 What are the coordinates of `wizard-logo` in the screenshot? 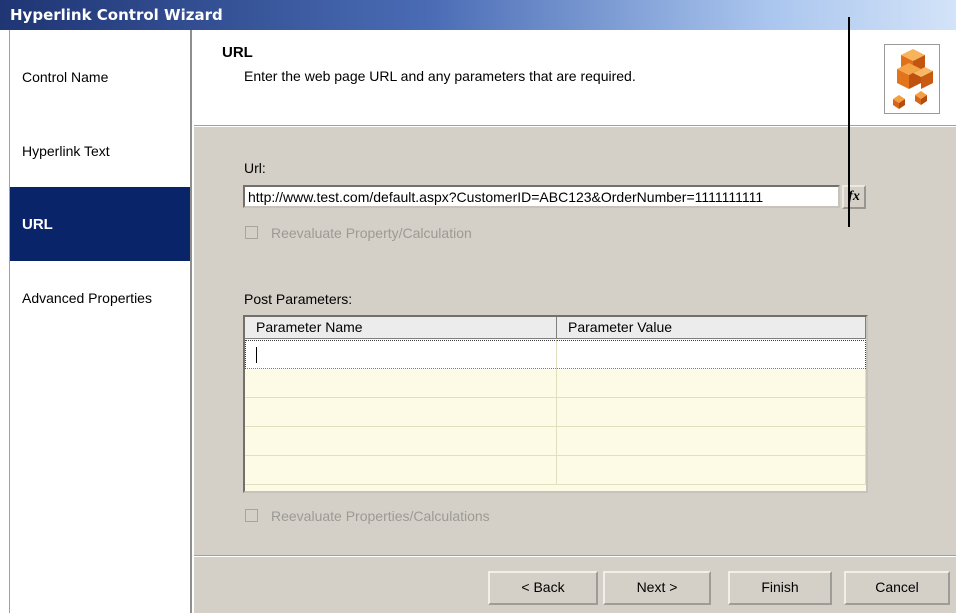 It's located at (912, 79).